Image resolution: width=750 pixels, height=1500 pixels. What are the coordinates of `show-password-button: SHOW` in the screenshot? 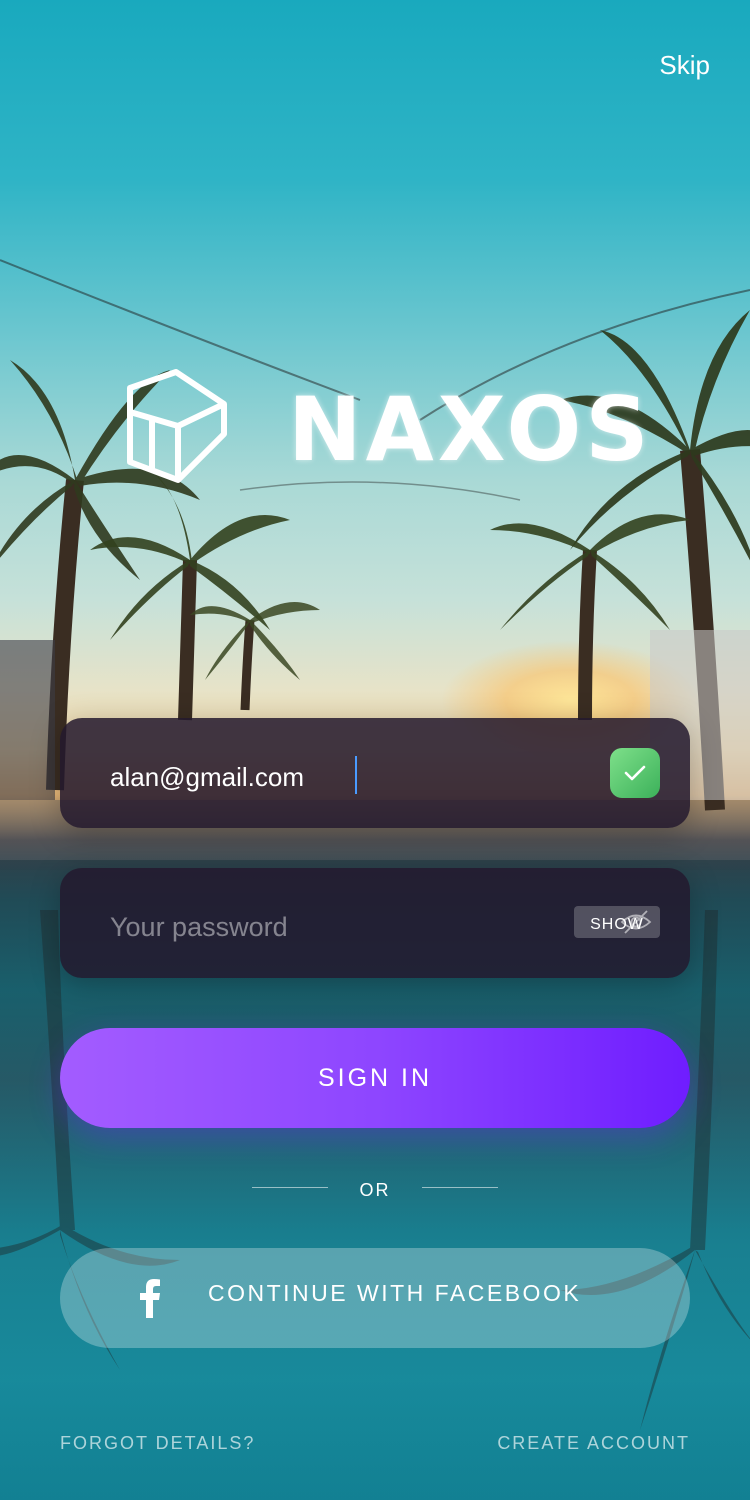 It's located at (617, 922).